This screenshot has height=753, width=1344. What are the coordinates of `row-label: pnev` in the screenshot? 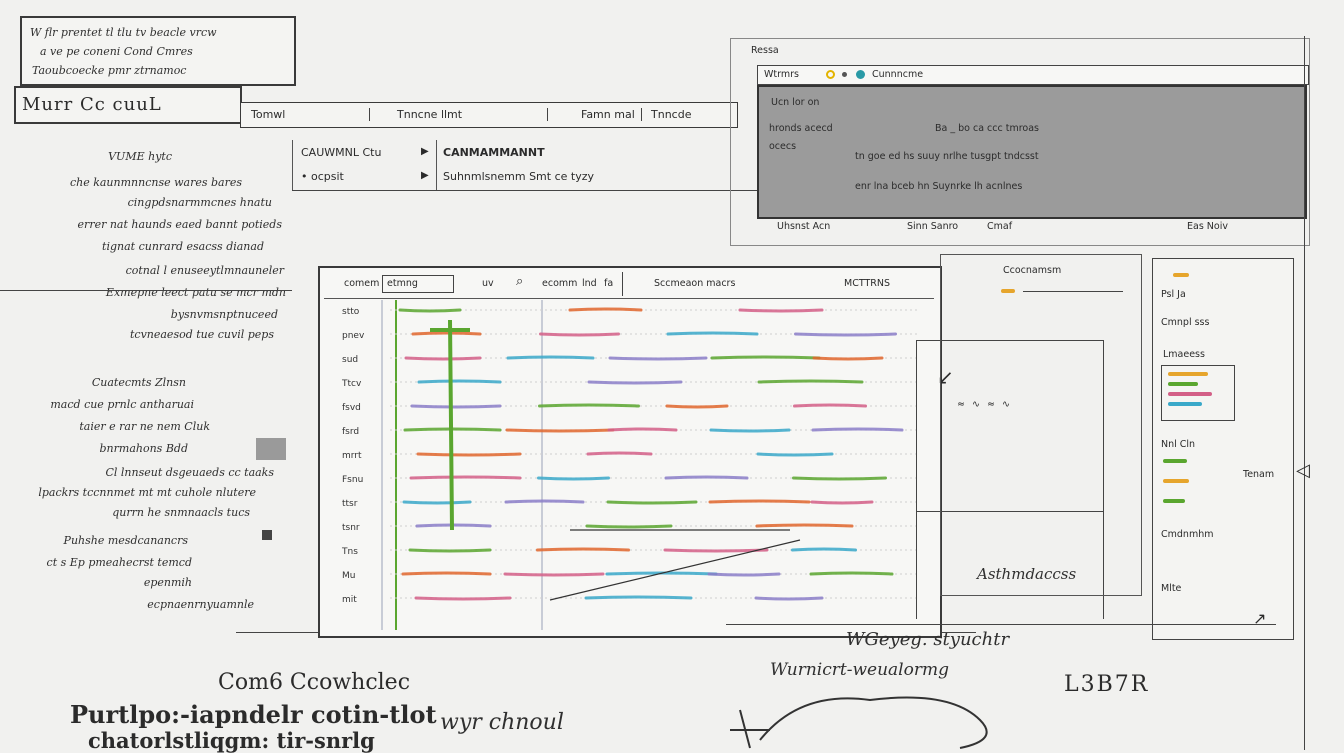 It's located at (353, 336).